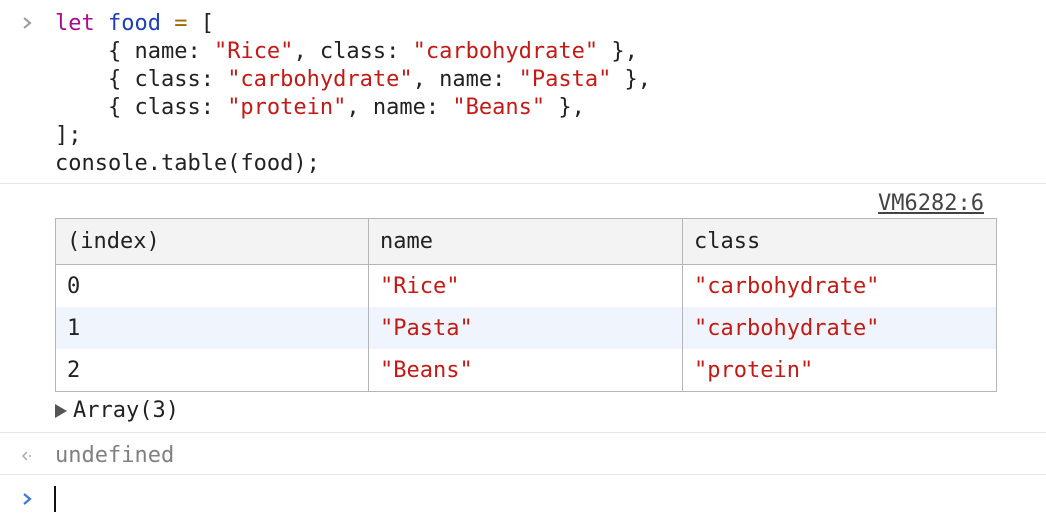  Describe the element at coordinates (499, 107) in the screenshot. I see `code-token: "Beans"` at that location.